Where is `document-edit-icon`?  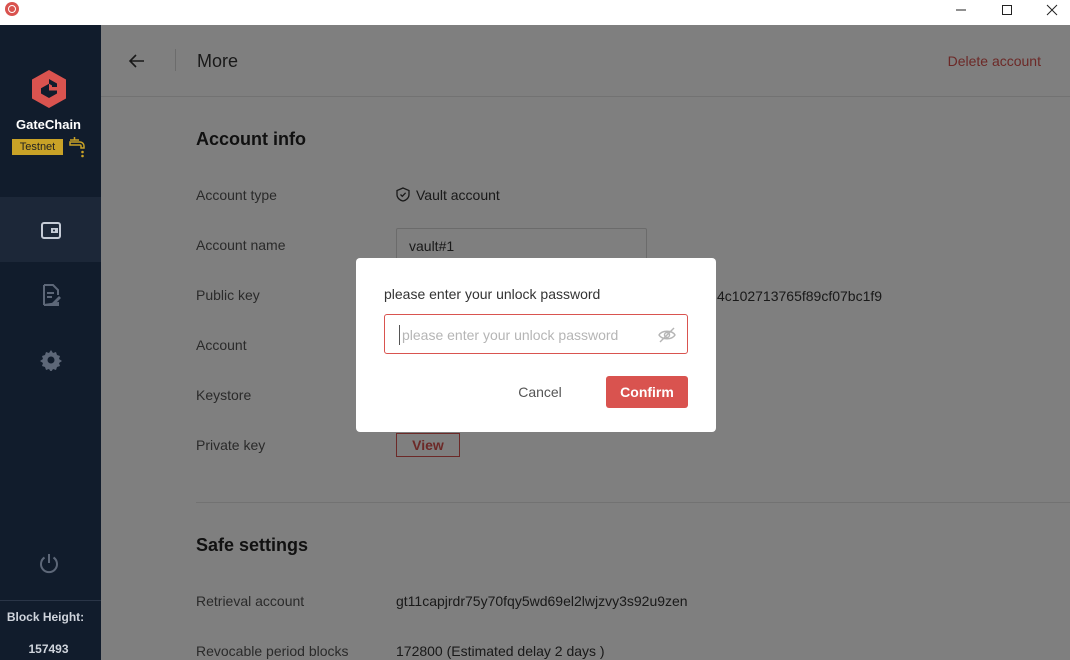
document-edit-icon is located at coordinates (51, 294).